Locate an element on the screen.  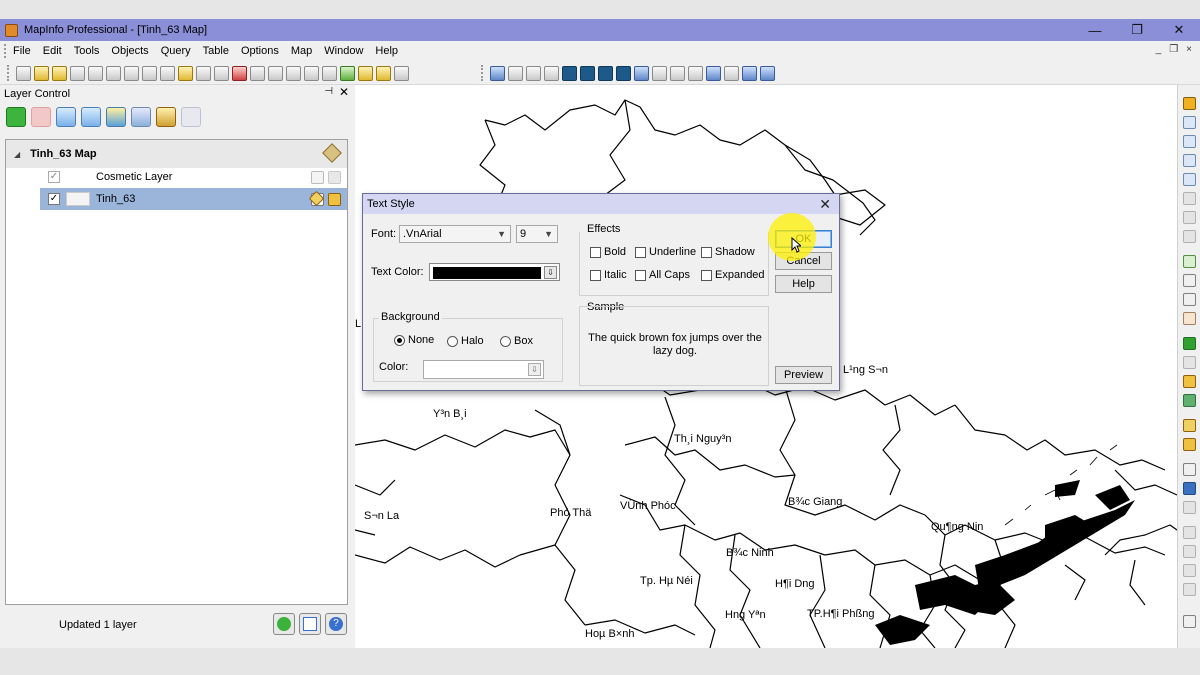
save-copy-icon is located at coordinates (95, 73).